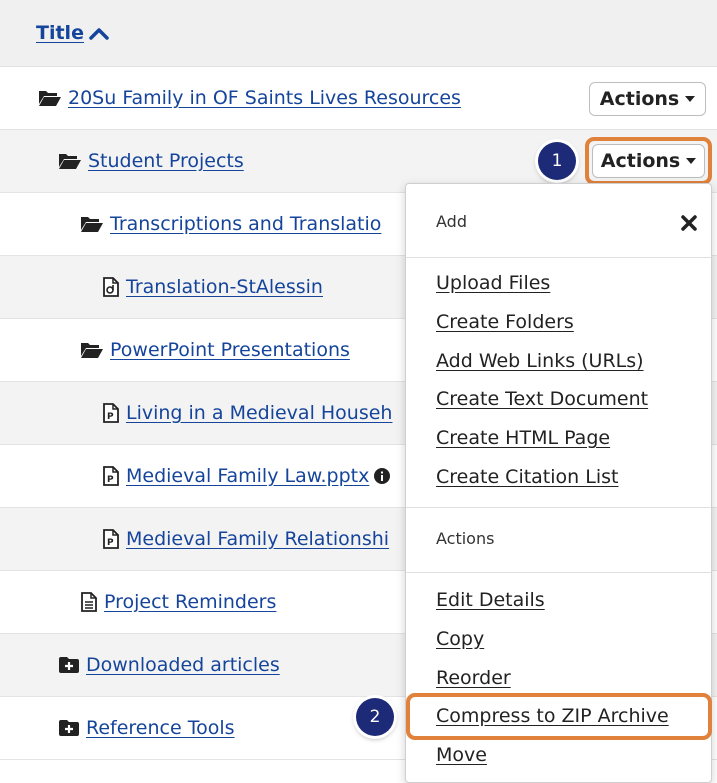  What do you see at coordinates (460, 639) in the screenshot?
I see `menu-item-copy: Copy` at bounding box center [460, 639].